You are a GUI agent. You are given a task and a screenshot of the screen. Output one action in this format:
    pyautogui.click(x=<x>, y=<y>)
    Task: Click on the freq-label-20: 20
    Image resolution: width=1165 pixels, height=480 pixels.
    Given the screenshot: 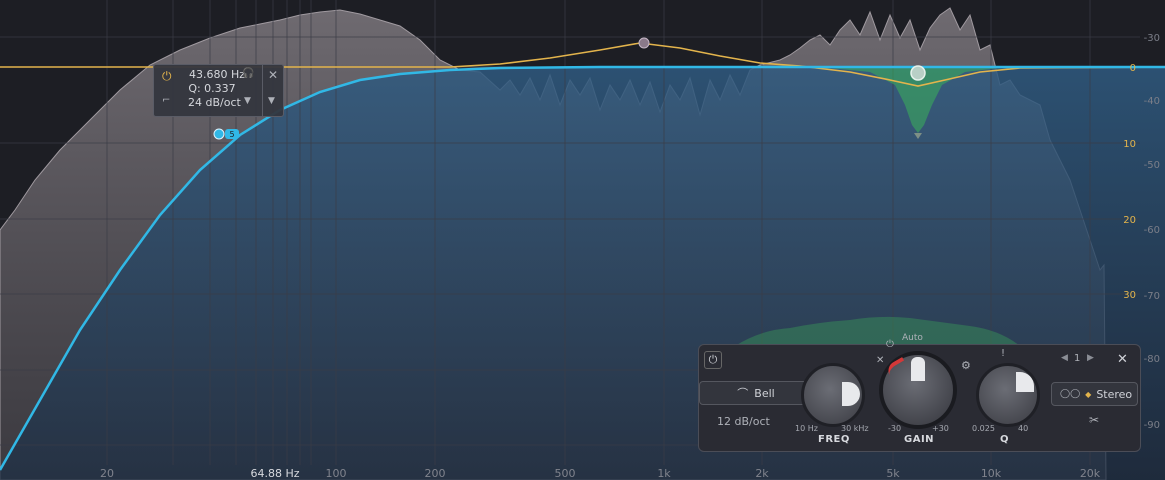 What is the action you would take?
    pyautogui.click(x=107, y=473)
    